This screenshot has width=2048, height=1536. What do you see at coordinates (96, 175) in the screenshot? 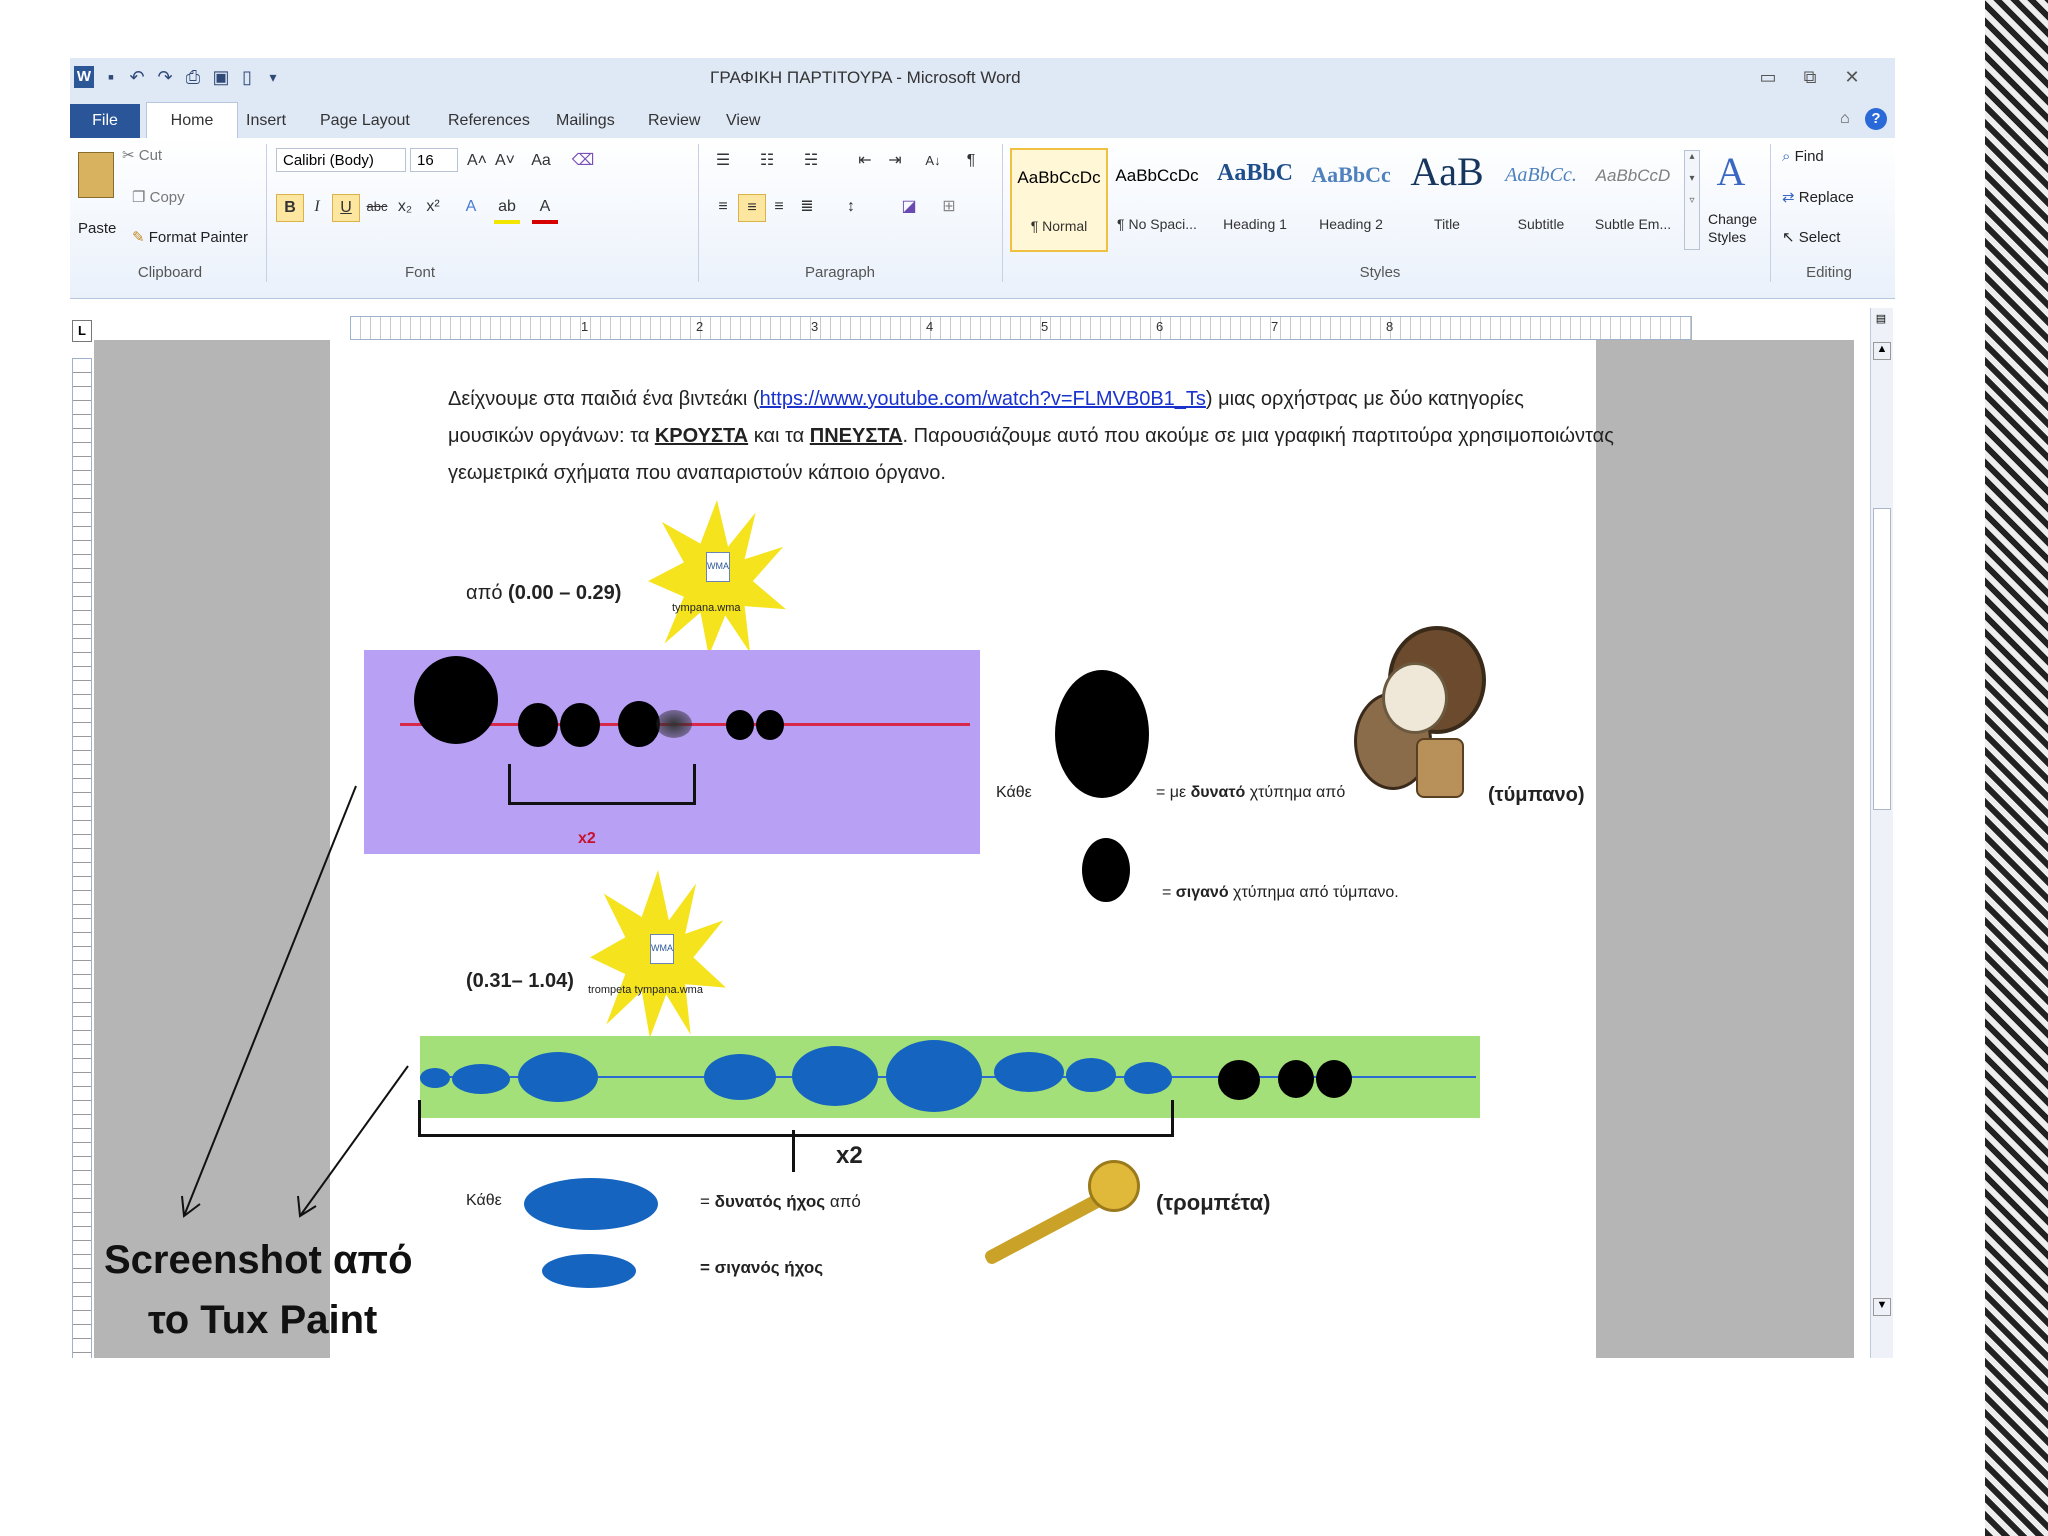
I see `paste-icon` at bounding box center [96, 175].